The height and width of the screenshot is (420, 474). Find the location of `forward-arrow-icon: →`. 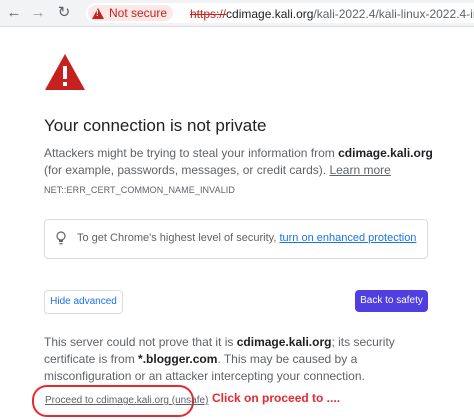

forward-arrow-icon: → is located at coordinates (38, 13).